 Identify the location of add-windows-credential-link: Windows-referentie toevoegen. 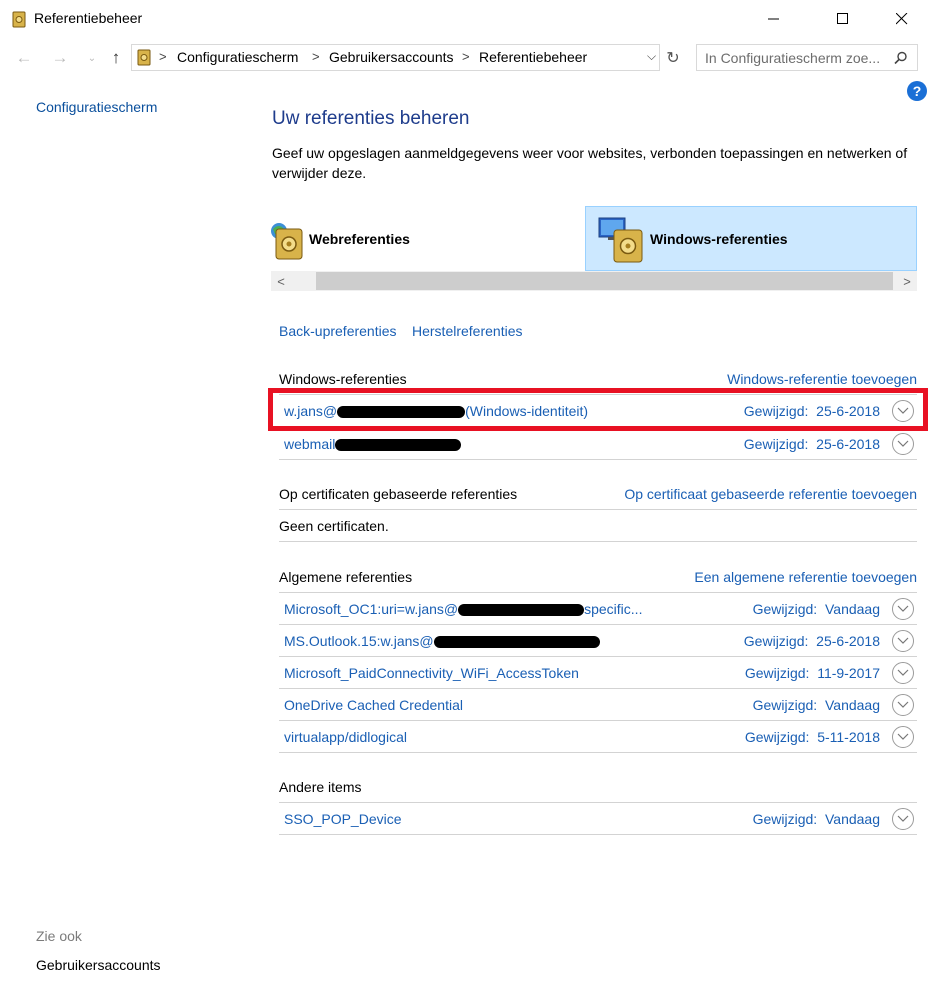
(822, 379).